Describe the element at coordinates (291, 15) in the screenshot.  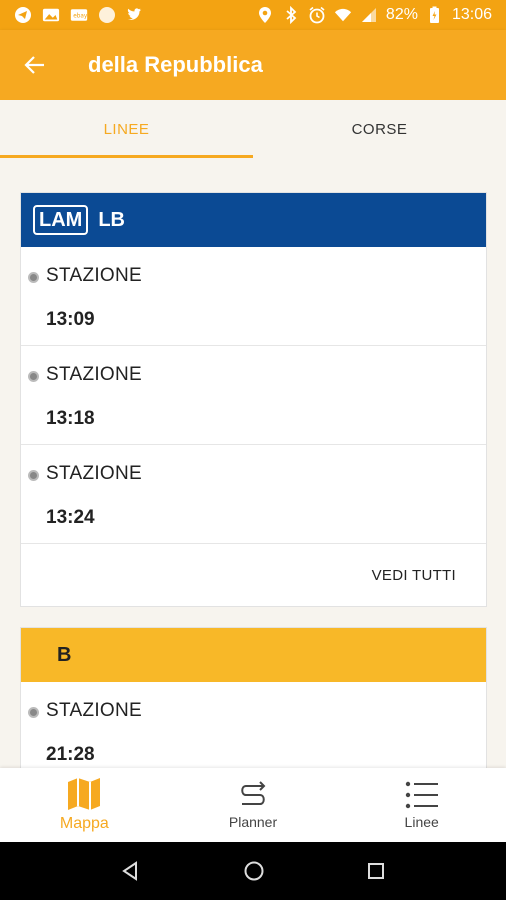
I see `bluetooth-icon` at that location.